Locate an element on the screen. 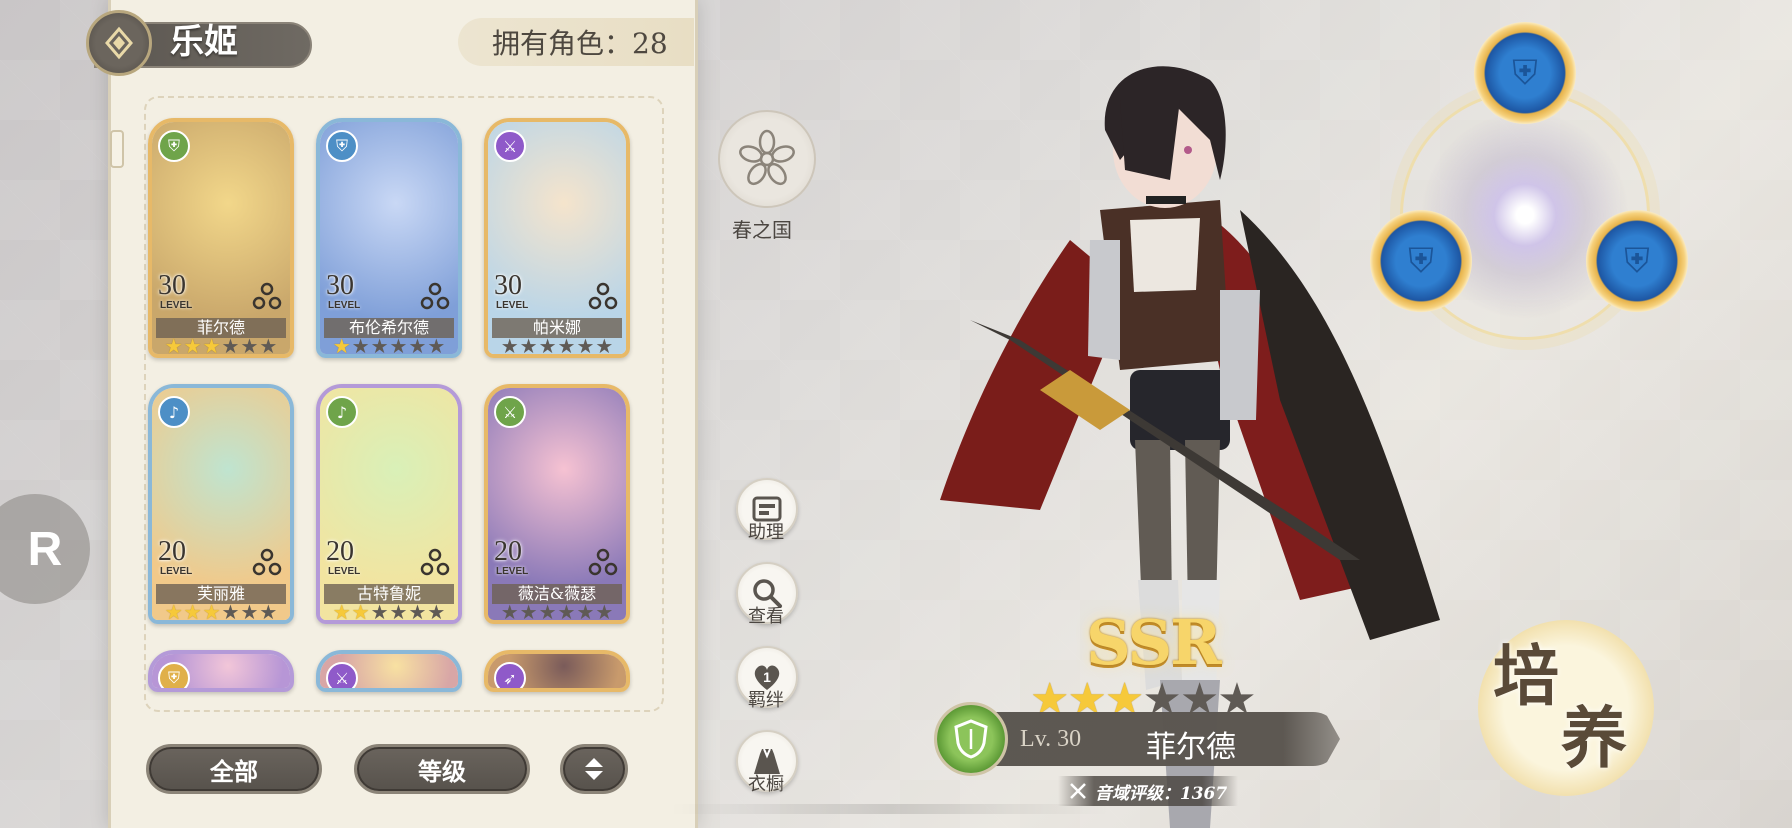 Image resolution: width=1792 pixels, height=828 pixels. filter-all-button: 全部 is located at coordinates (234, 769).